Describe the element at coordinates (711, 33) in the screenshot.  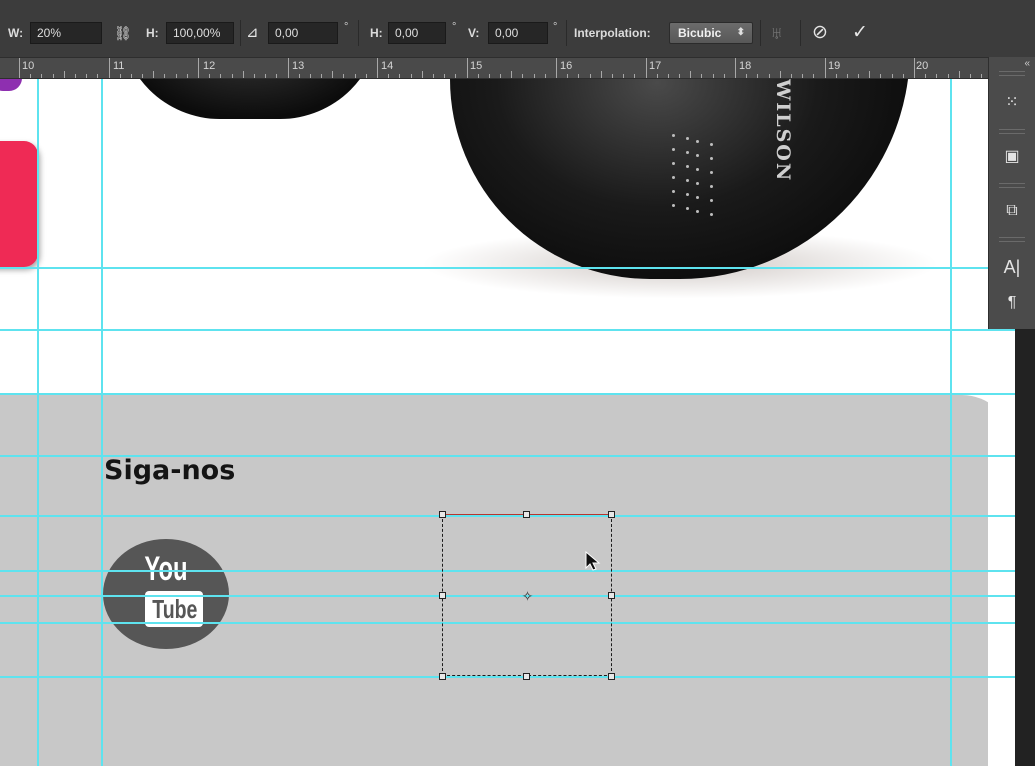
I see `interpolation-select: Bicubic ⬍` at that location.